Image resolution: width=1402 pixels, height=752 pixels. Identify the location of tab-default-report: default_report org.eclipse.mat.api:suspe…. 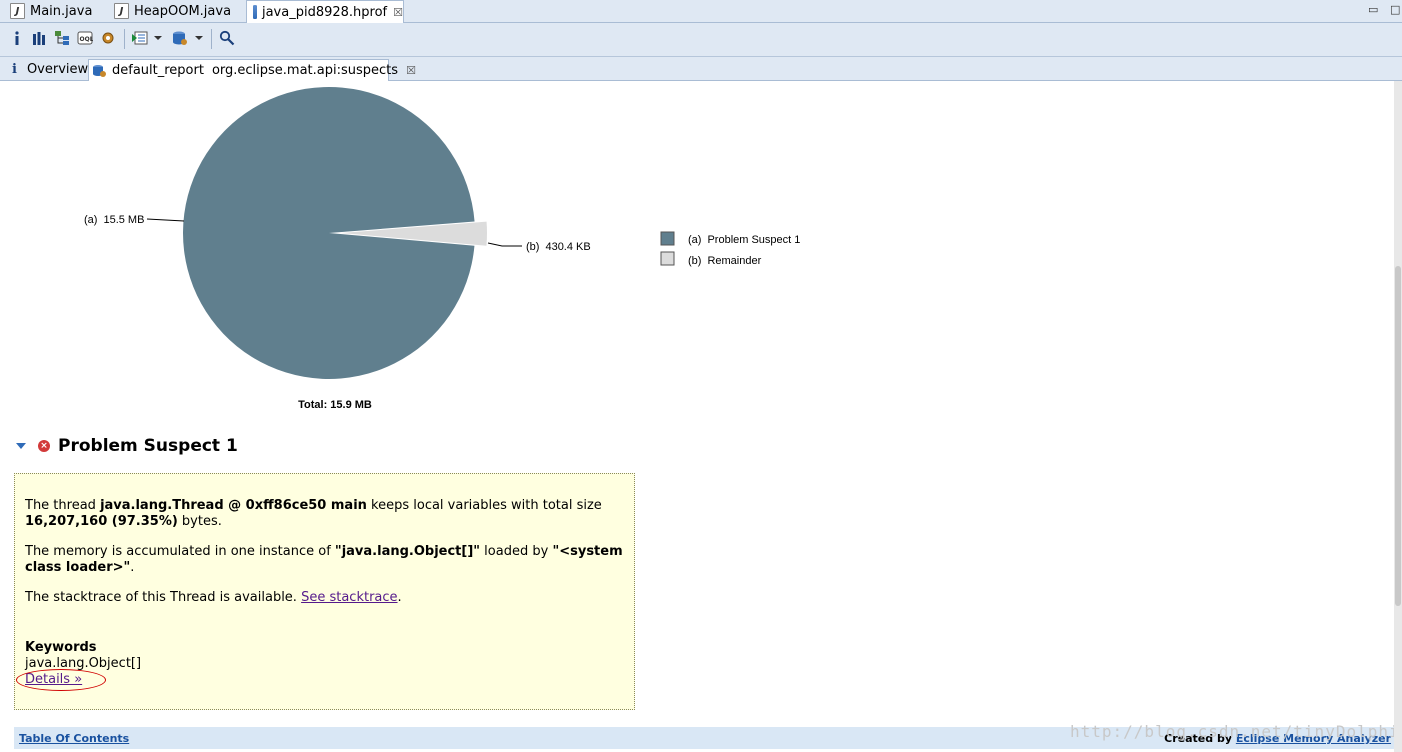
(252, 70).